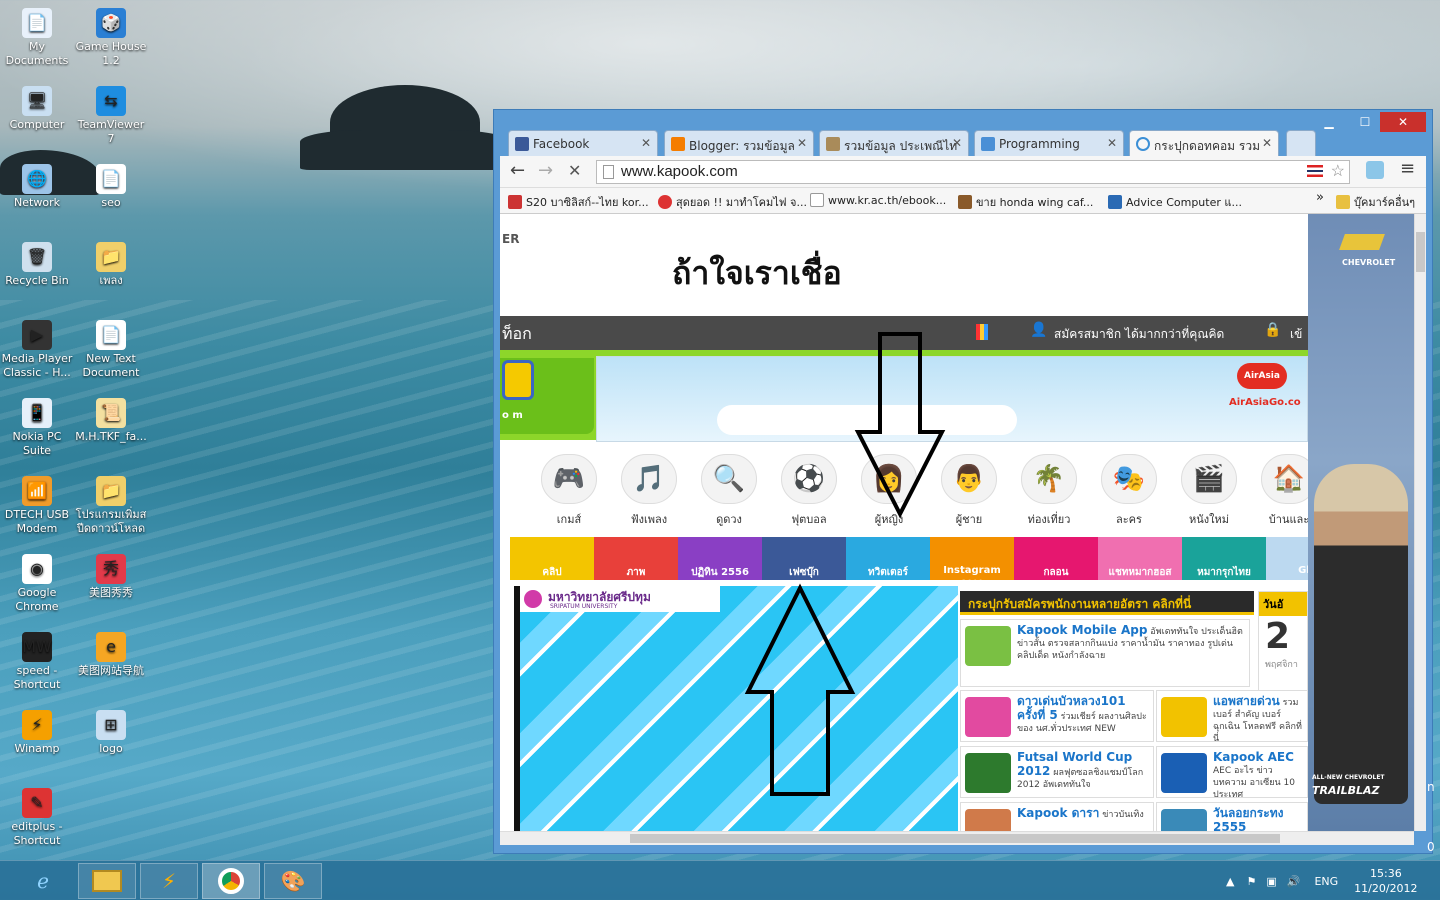 The height and width of the screenshot is (900, 1440). I want to click on new-tab-button, so click(1301, 143).